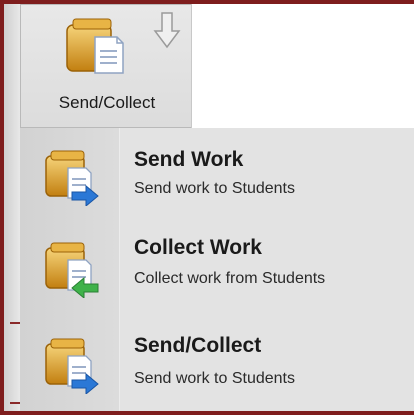 Image resolution: width=414 pixels, height=415 pixels. I want to click on menu-item-description: Collect work from Students, so click(230, 278).